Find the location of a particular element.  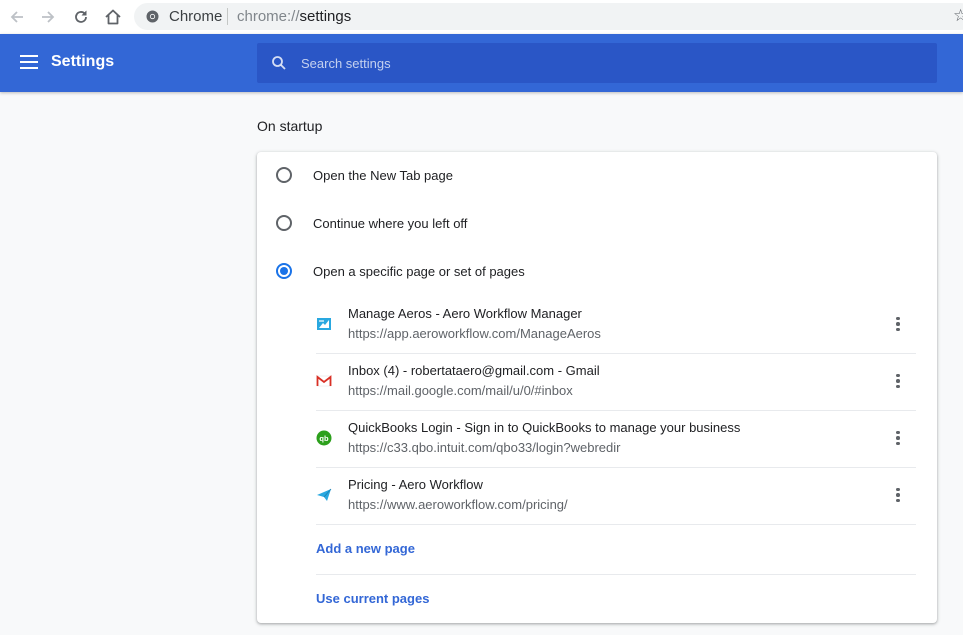

quickbooks-icon: qb is located at coordinates (324, 438).